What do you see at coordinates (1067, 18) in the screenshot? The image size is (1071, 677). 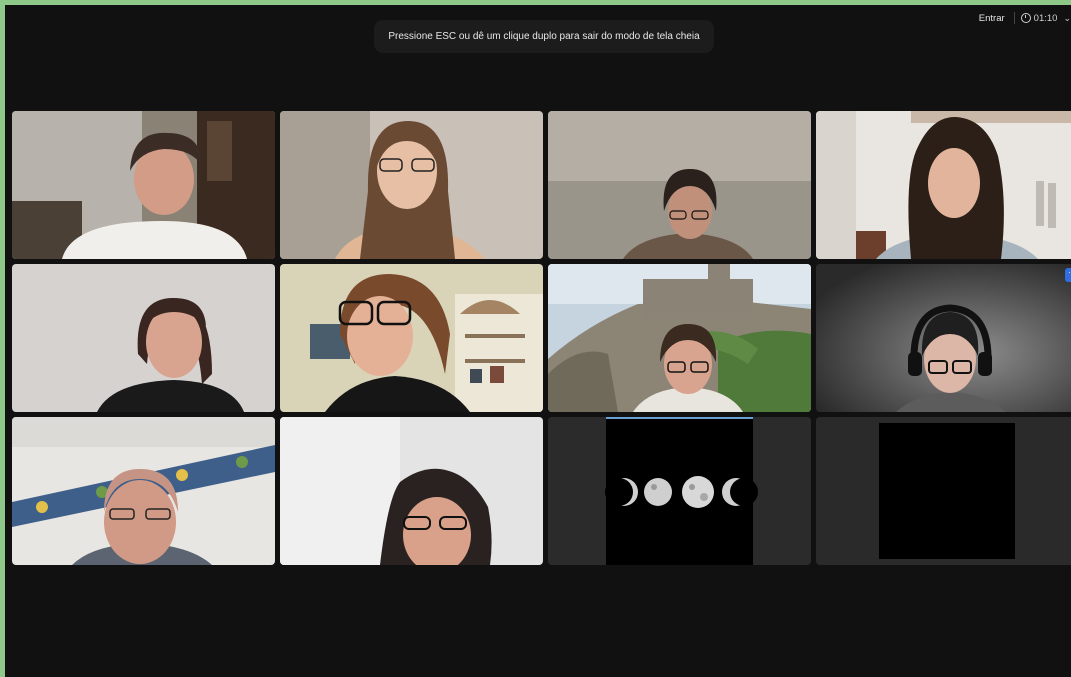 I see `chevron-down-icon: ⌄` at bounding box center [1067, 18].